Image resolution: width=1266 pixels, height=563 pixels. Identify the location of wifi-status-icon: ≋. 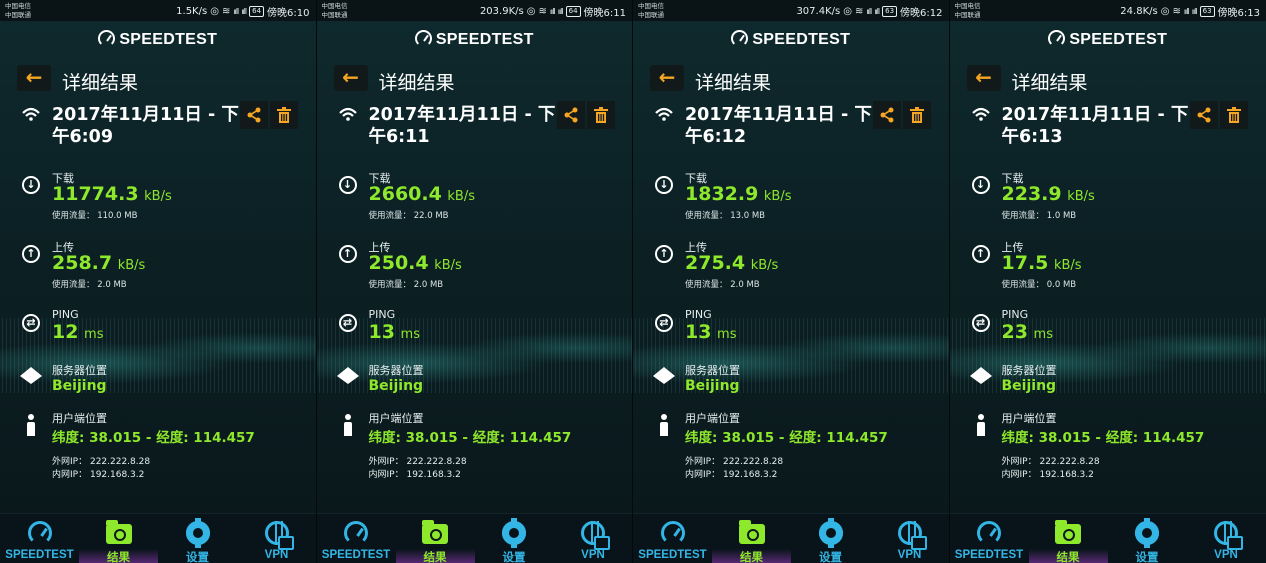
(542, 11).